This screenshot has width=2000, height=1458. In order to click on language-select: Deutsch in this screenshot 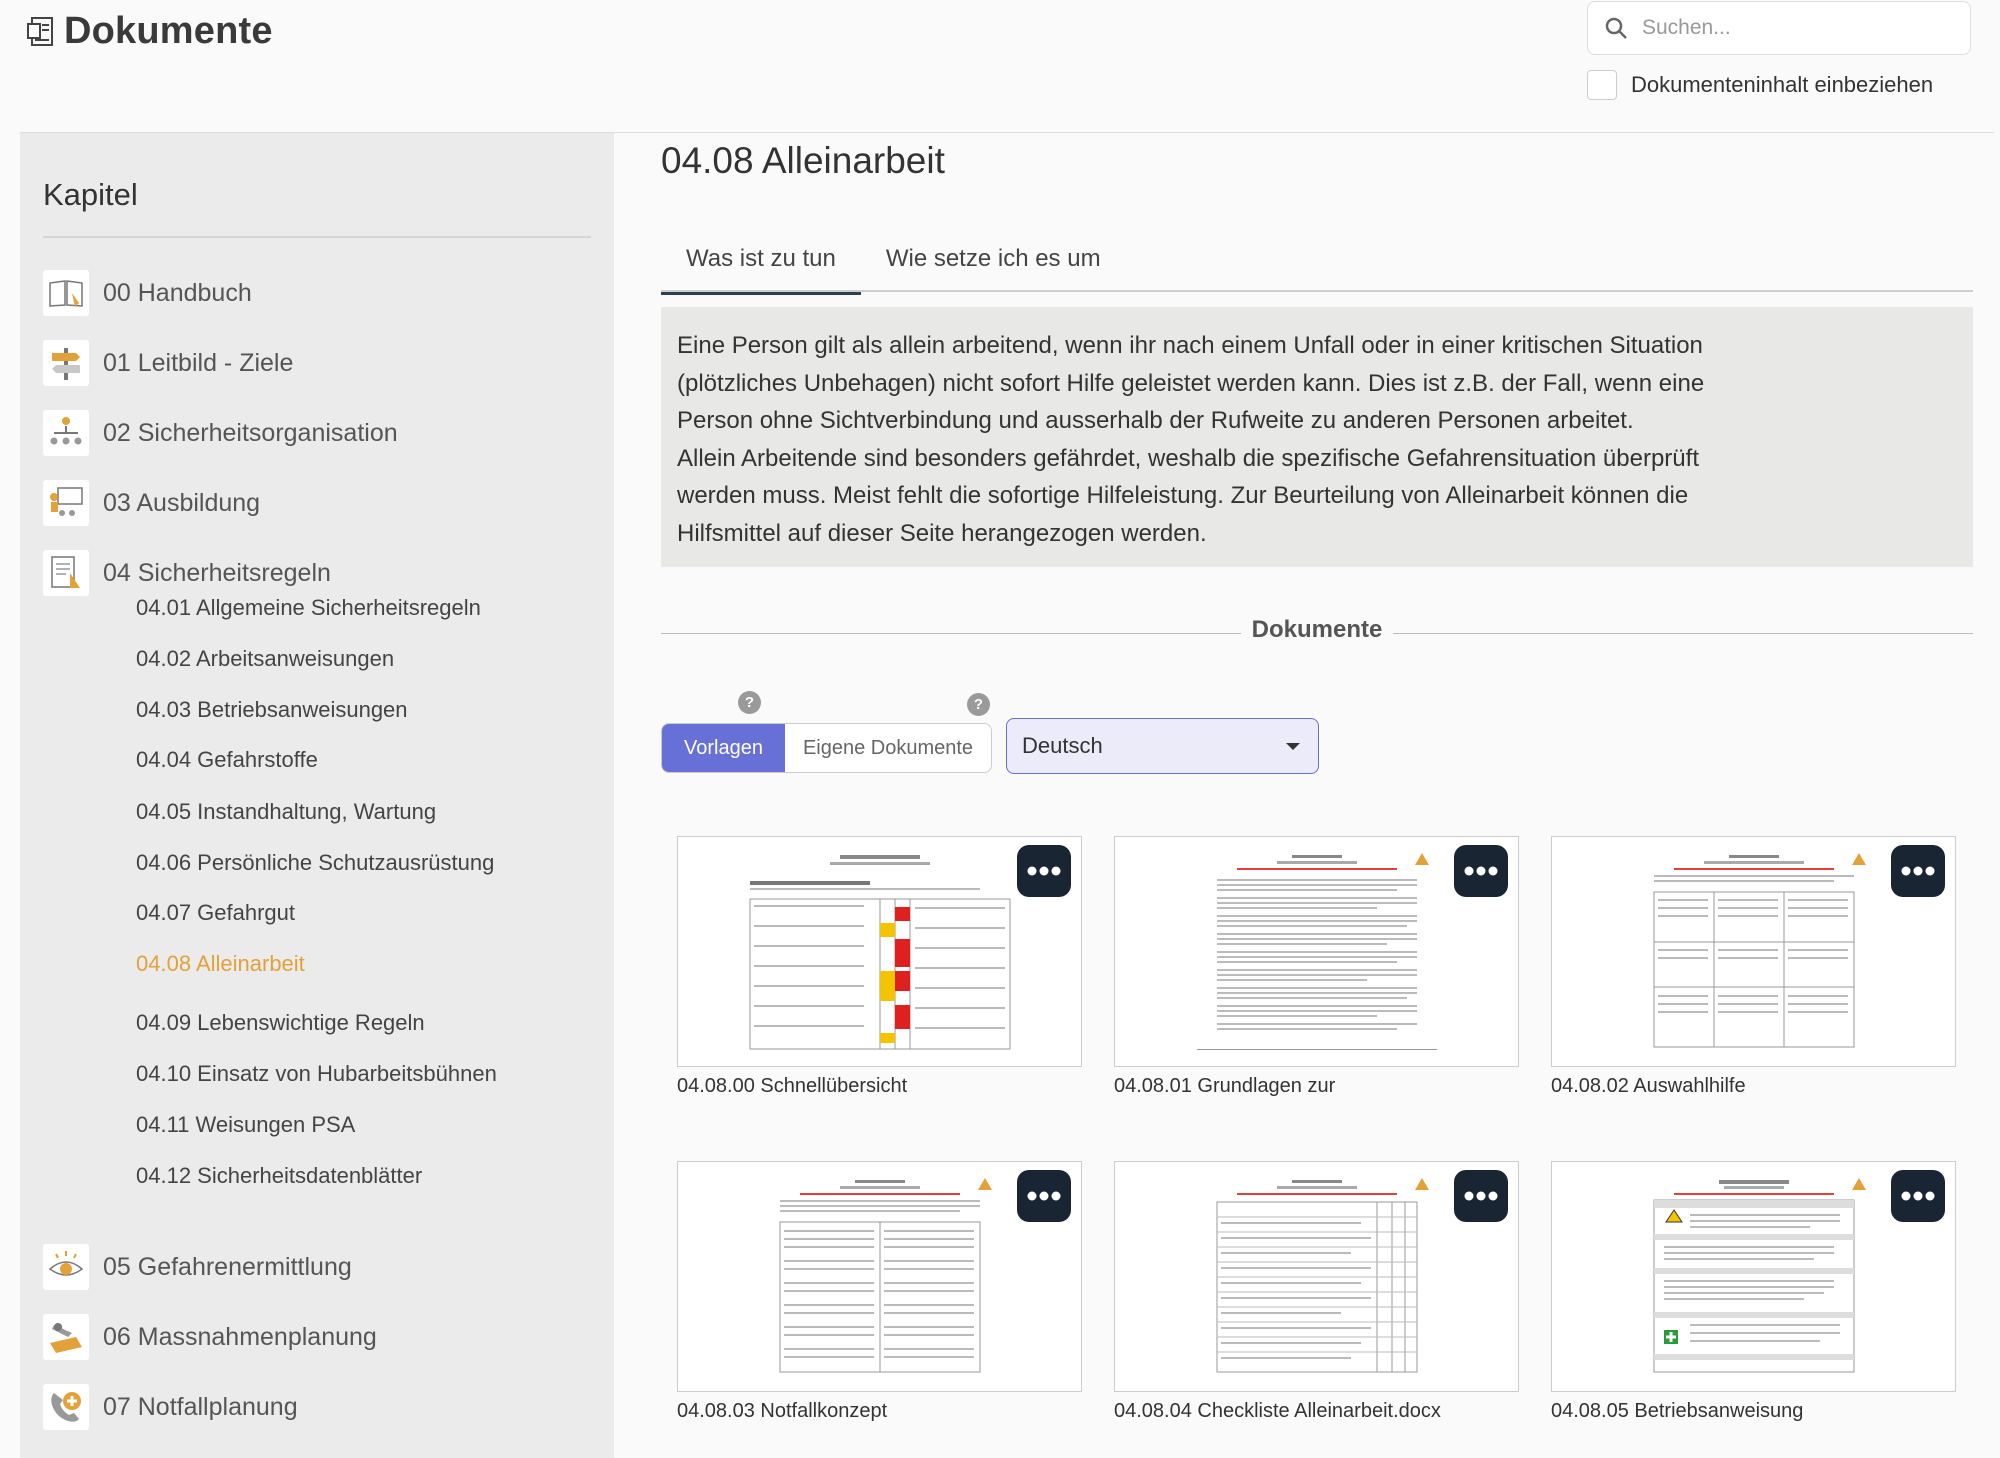, I will do `click(1162, 746)`.